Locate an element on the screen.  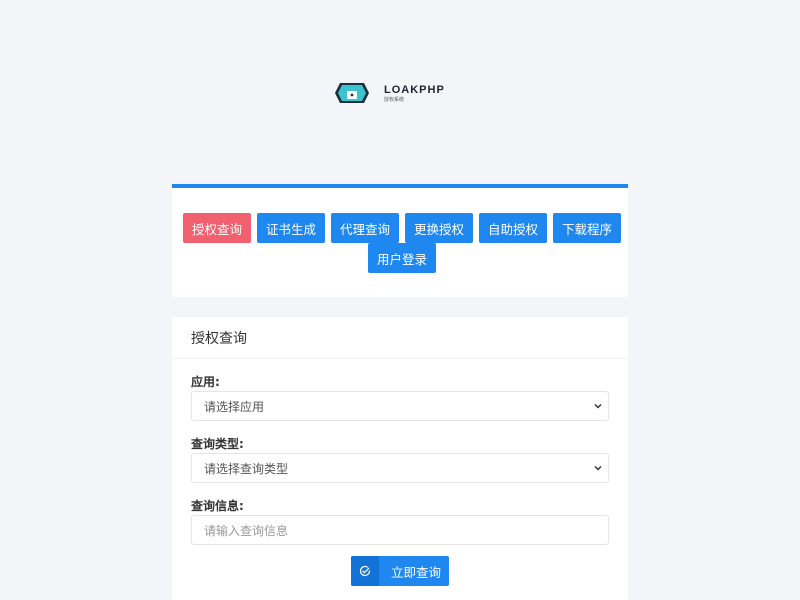
info-label: 查询信息: is located at coordinates (217, 506).